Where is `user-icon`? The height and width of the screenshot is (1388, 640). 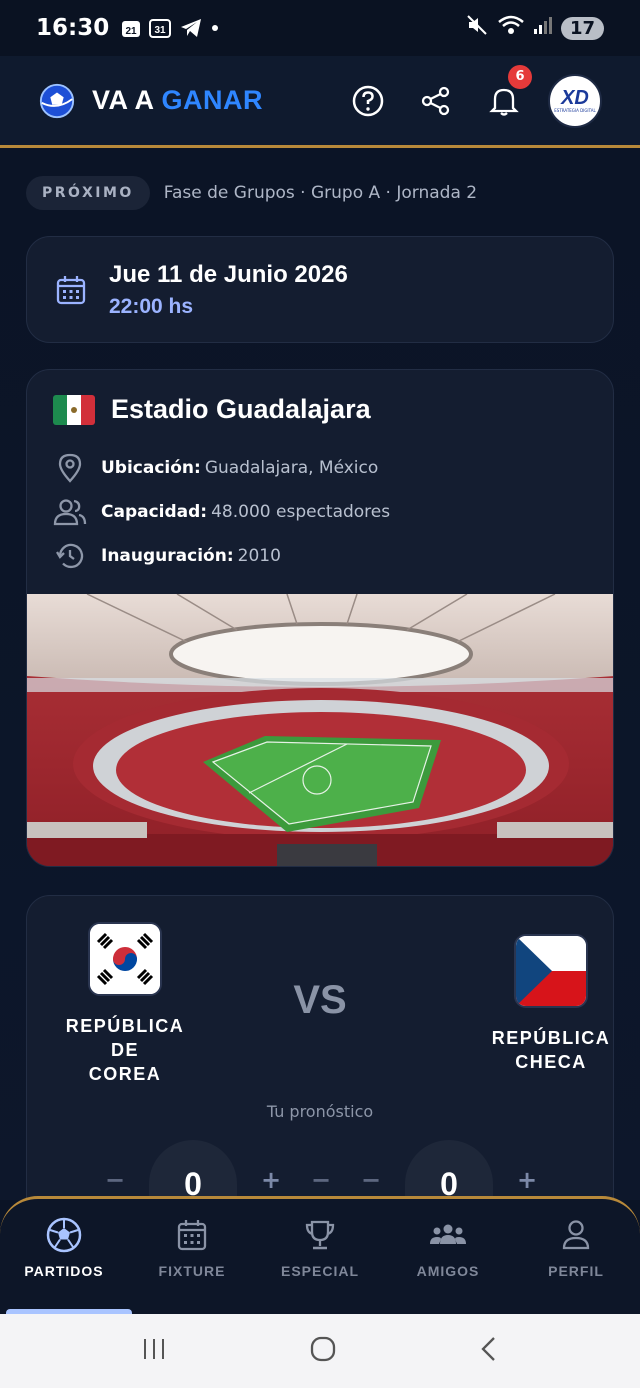 user-icon is located at coordinates (576, 1235).